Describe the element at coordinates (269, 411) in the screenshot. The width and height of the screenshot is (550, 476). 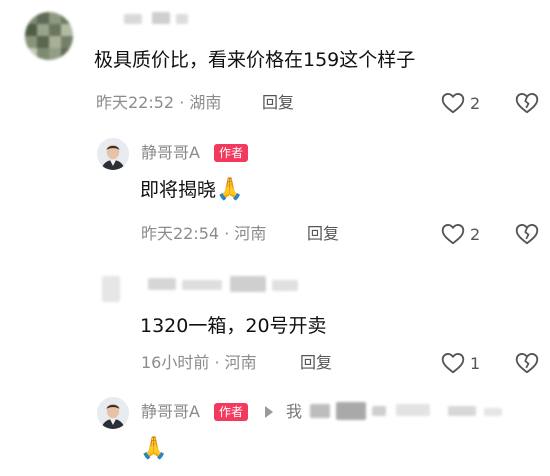
I see `reply-arrow-icon` at that location.